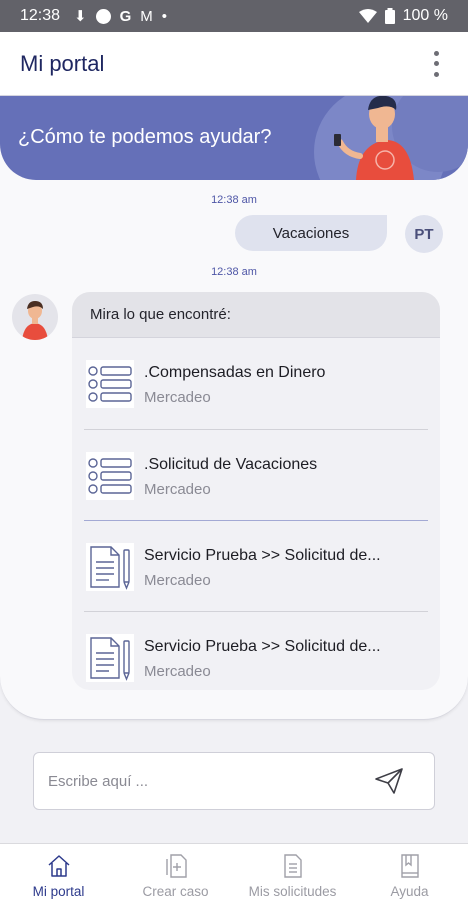 This screenshot has height=900, width=468. I want to click on home-icon, so click(59, 866).